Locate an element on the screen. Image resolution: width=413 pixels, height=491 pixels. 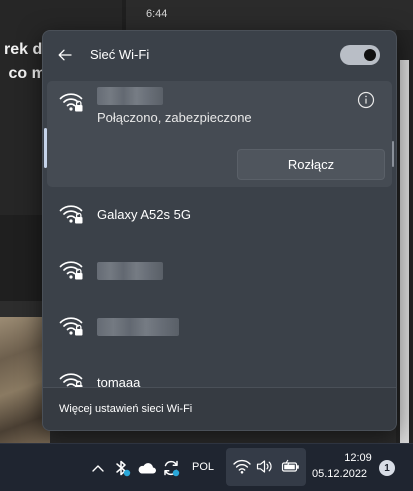
sync-tray-button is located at coordinates (171, 468).